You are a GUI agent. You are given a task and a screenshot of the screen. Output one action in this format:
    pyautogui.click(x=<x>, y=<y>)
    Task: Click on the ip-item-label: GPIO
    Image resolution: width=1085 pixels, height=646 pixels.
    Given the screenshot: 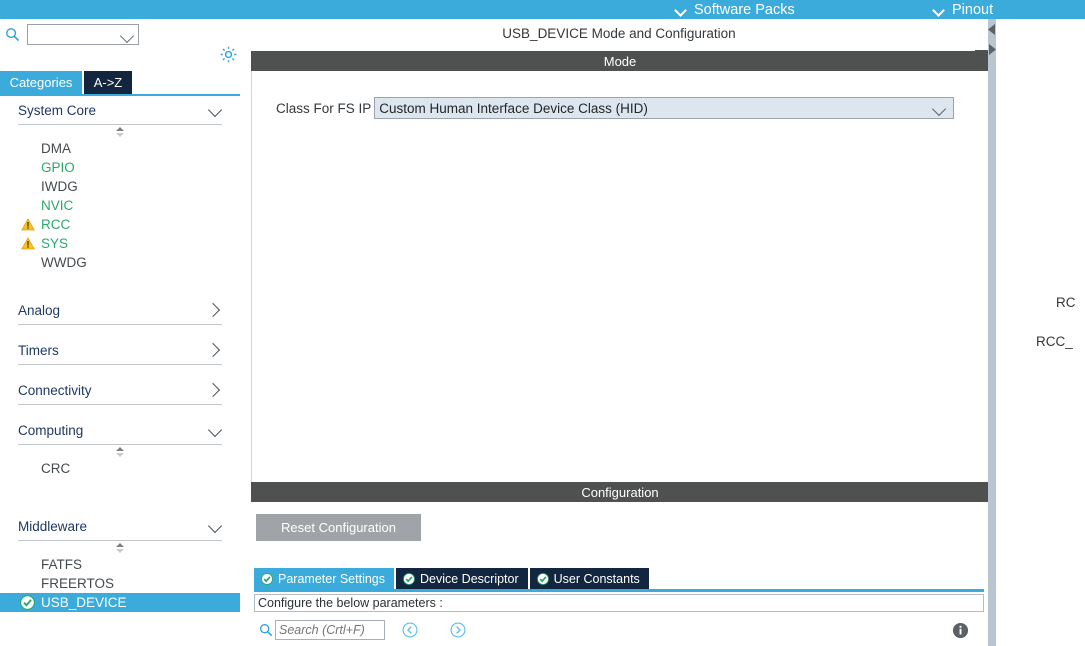 What is the action you would take?
    pyautogui.click(x=58, y=167)
    